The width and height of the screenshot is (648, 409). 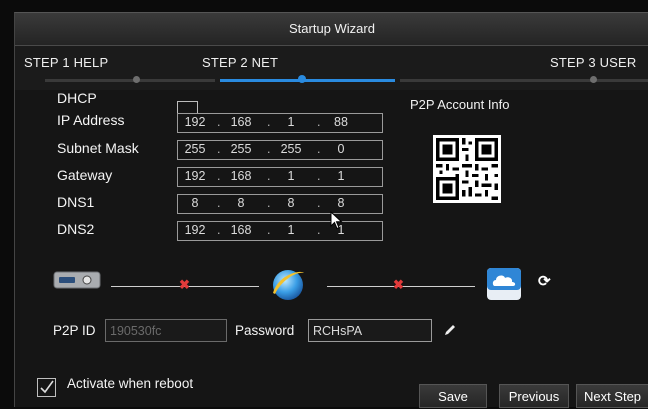 What do you see at coordinates (240, 62) in the screenshot?
I see `step-2-net: STEP 2 NET` at bounding box center [240, 62].